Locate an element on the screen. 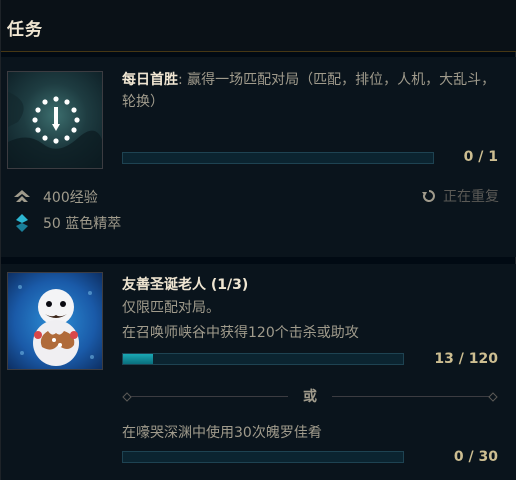 Image resolution: width=516 pixels, height=480 pixels. objective-label: 在嚎哭深渊中使用30次魄罗佳肴 is located at coordinates (222, 433).